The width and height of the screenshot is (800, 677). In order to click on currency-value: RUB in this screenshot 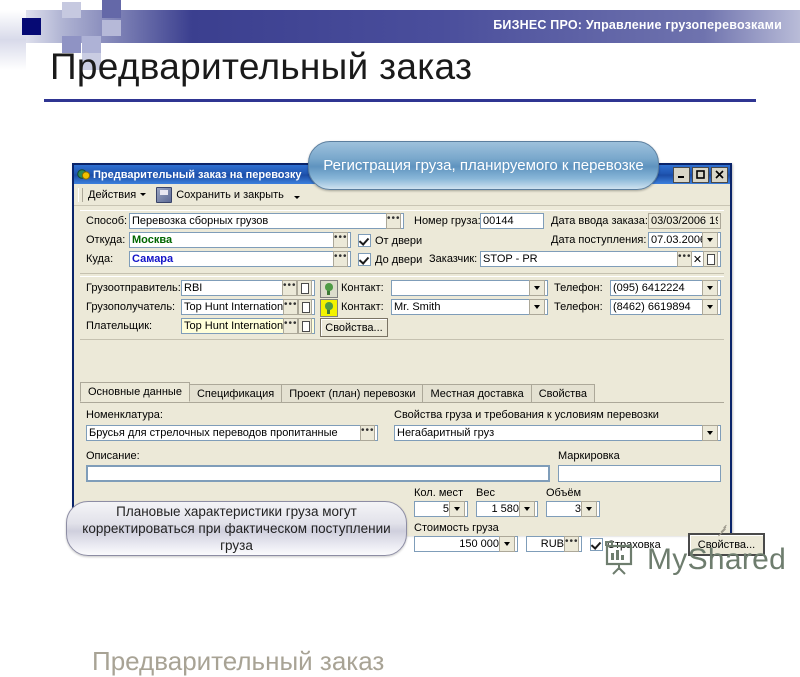, I will do `click(552, 544)`.